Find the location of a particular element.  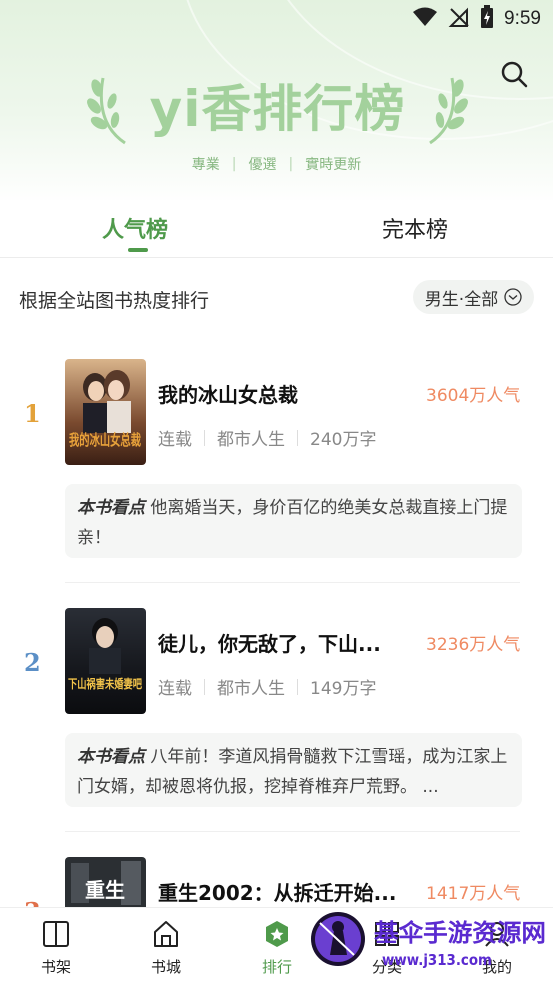

nav-ranking: 排行 is located at coordinates (277, 947).